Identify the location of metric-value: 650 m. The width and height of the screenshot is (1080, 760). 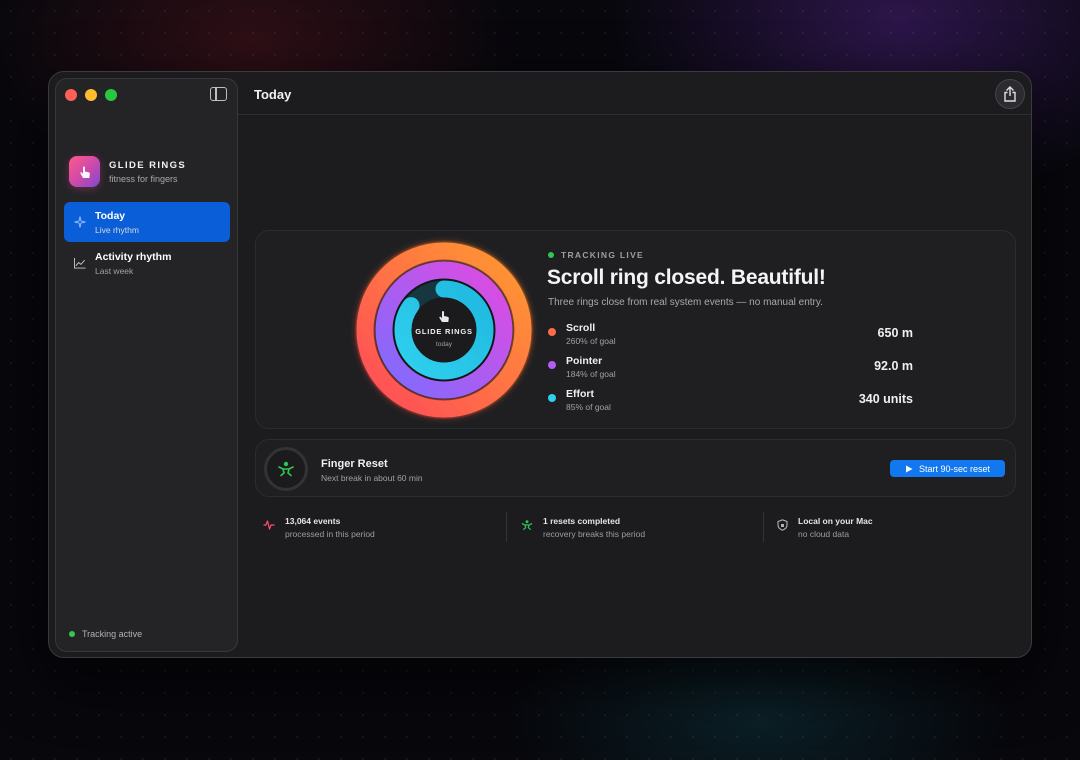
(895, 333).